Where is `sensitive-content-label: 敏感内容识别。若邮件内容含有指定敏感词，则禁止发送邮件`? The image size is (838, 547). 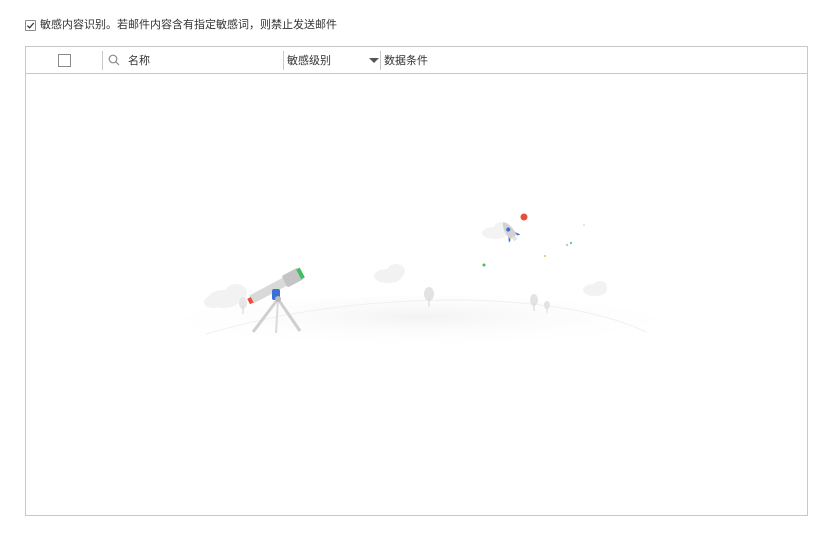
sensitive-content-label: 敏感内容识别。若邮件内容含有指定敏感词，则禁止发送邮件 is located at coordinates (188, 24).